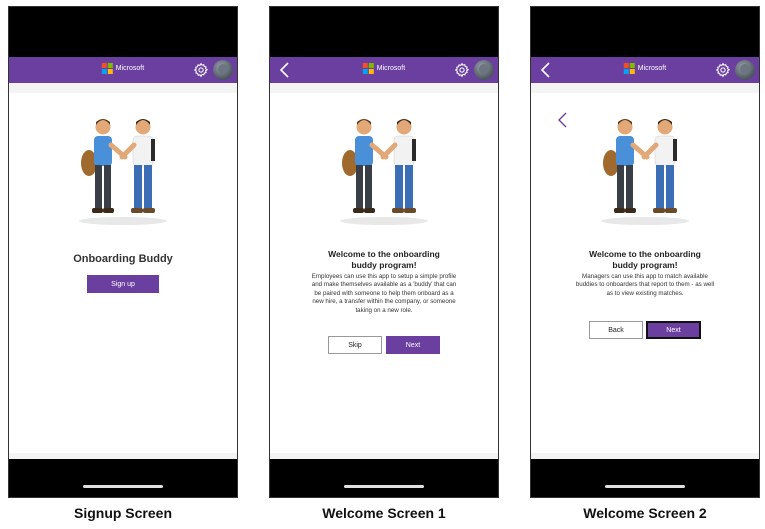  Describe the element at coordinates (563, 120) in the screenshot. I see `back-chevron-icon` at that location.